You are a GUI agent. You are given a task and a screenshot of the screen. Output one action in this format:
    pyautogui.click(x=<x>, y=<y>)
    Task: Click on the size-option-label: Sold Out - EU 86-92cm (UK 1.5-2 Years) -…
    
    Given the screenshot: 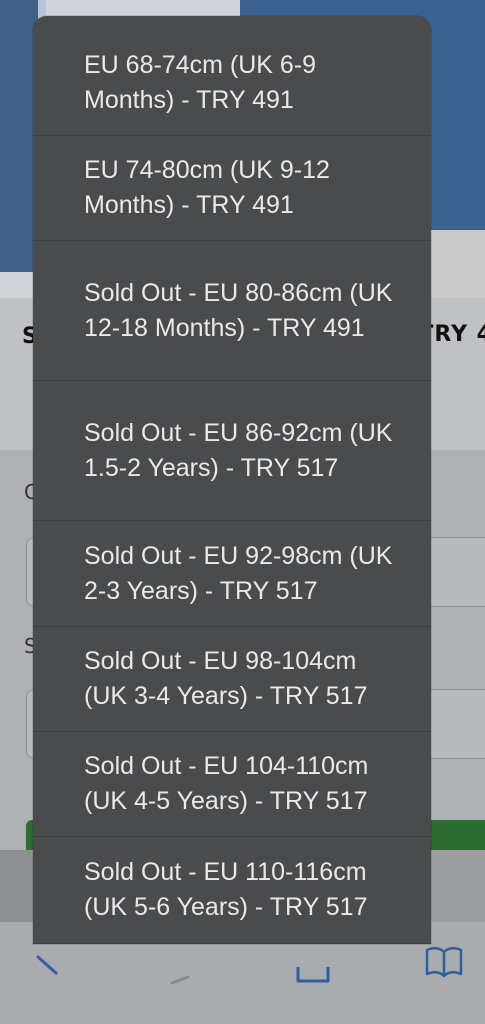 What is the action you would take?
    pyautogui.click(x=238, y=450)
    